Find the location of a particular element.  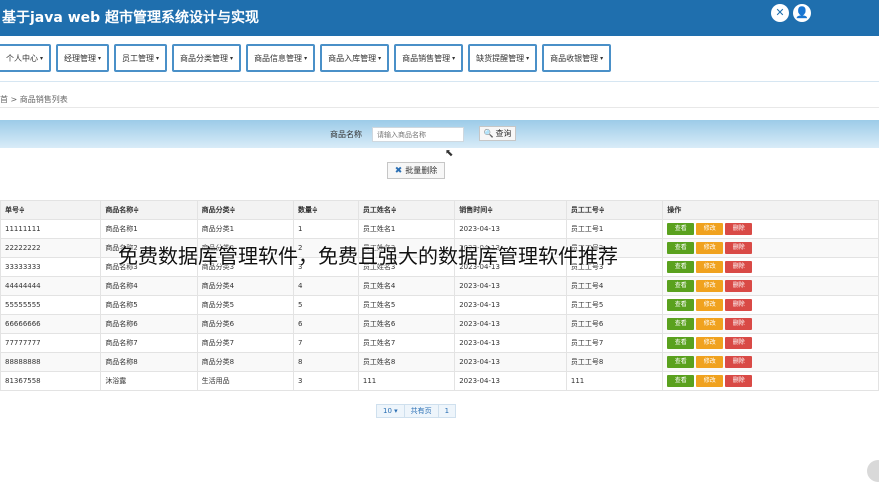

column-header: 商品分类≑ is located at coordinates (245, 210).